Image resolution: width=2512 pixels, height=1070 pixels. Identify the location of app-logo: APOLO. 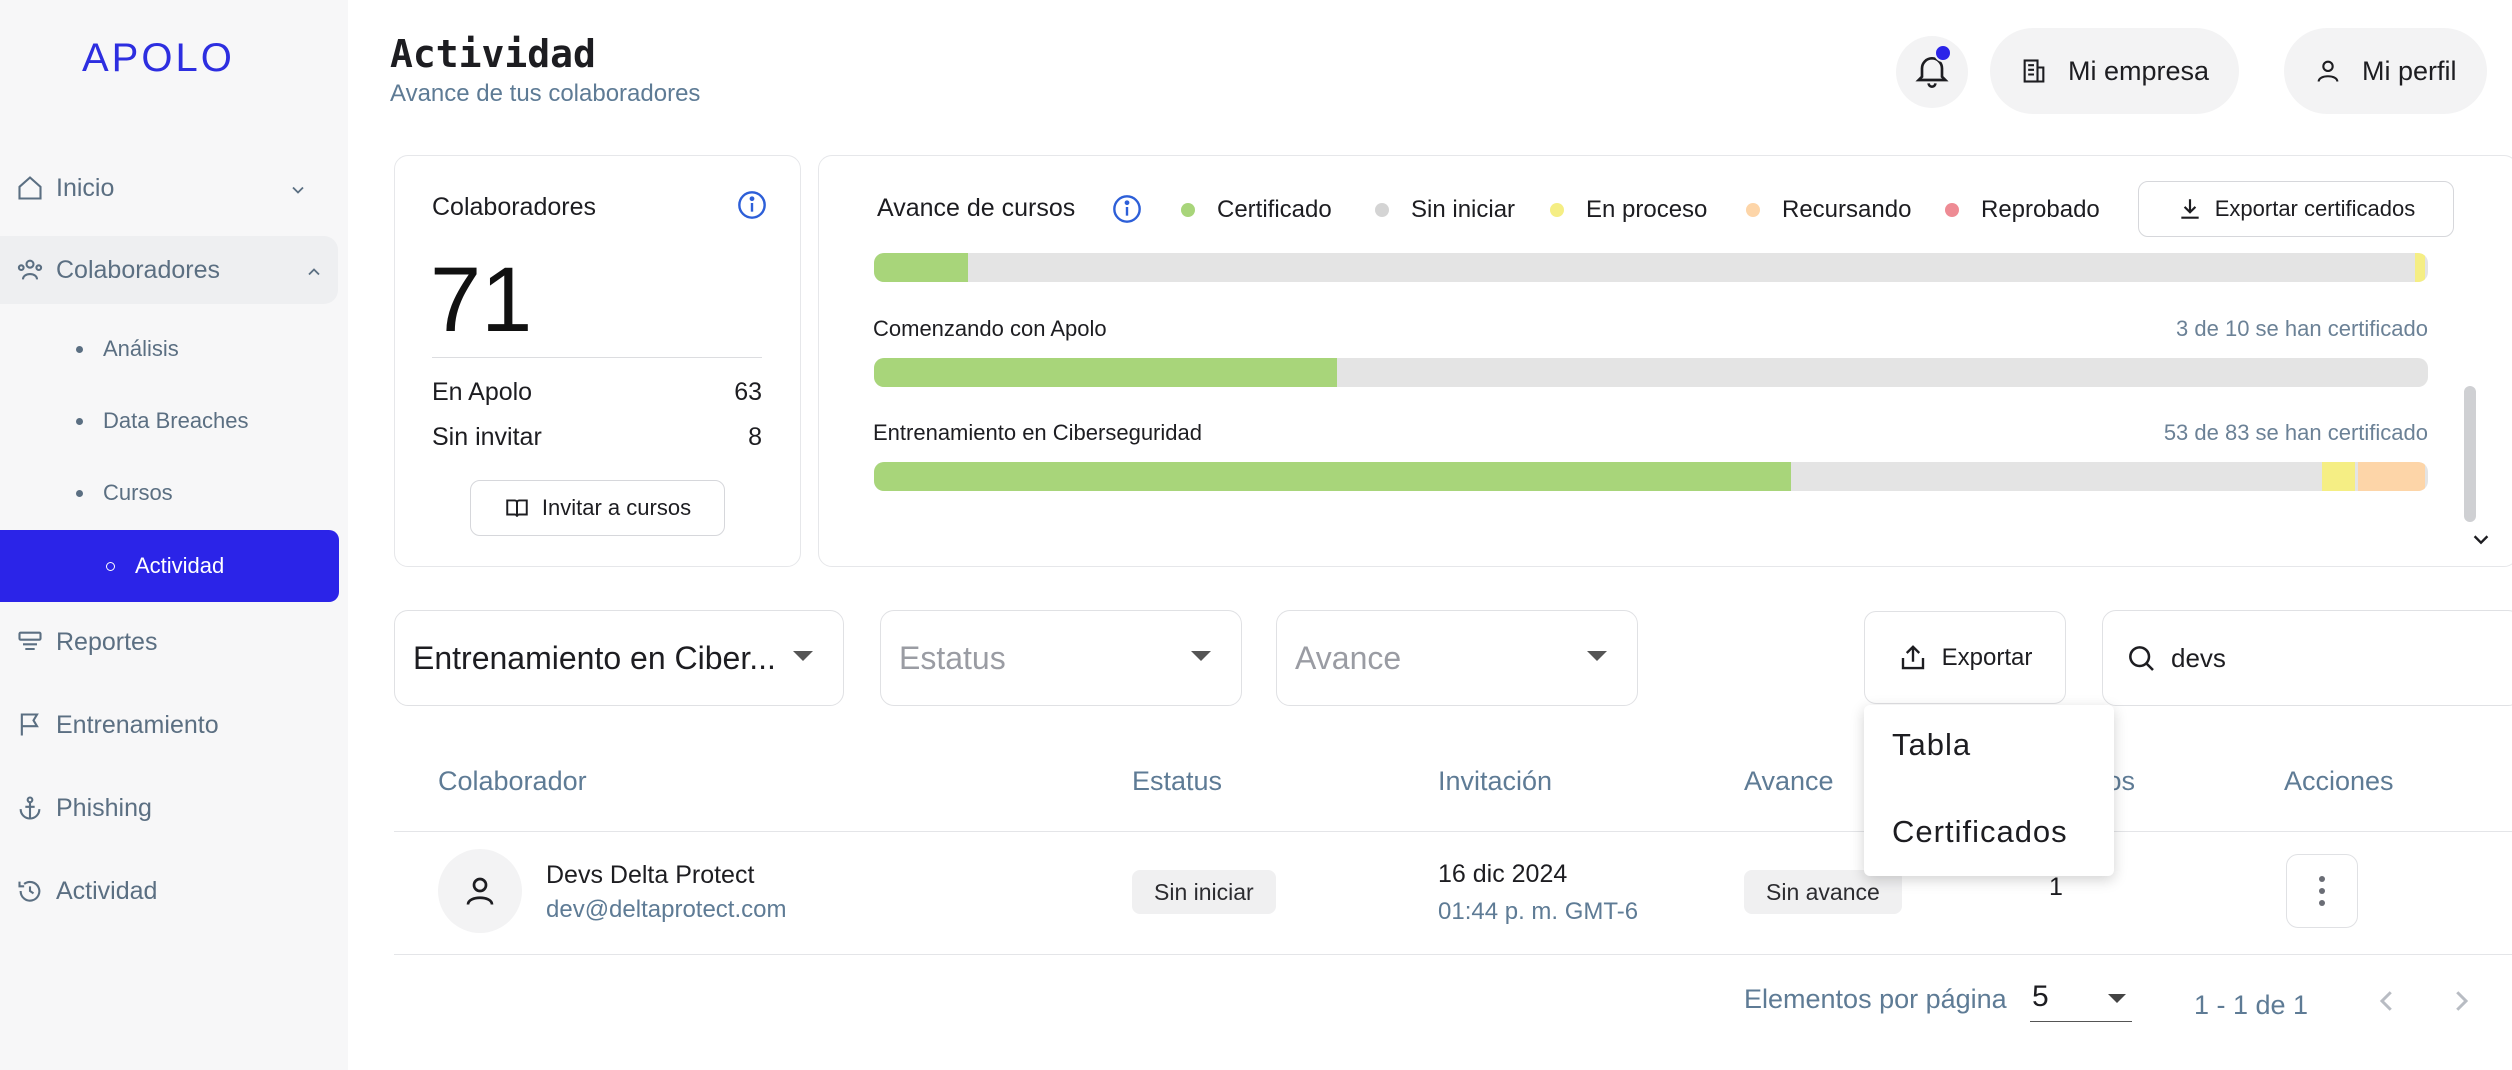
(158, 58).